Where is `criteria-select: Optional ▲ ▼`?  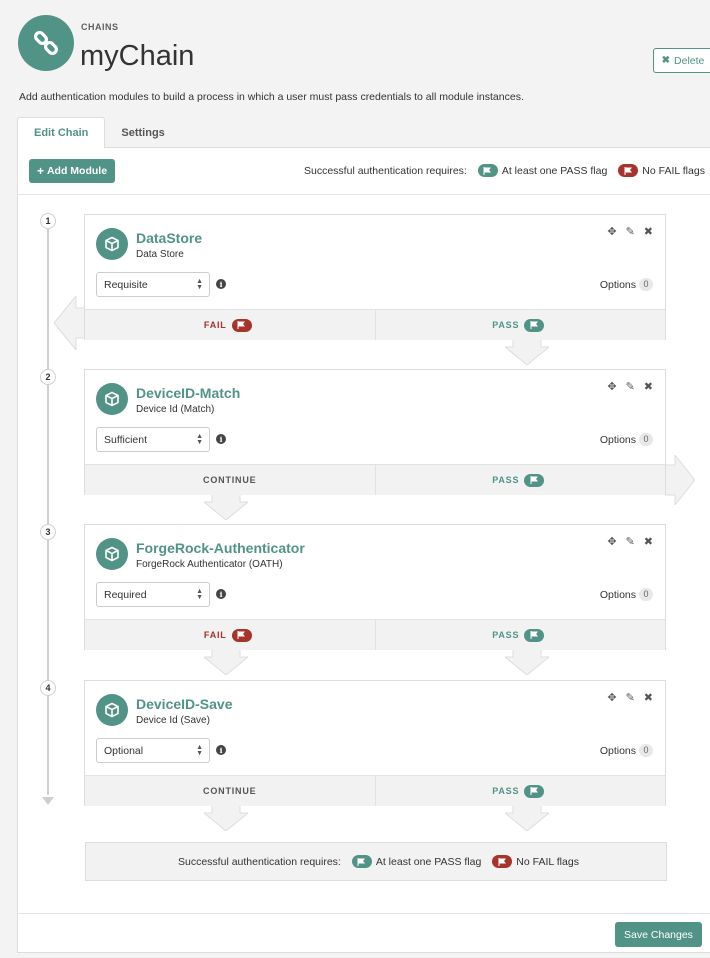
criteria-select: Optional ▲ ▼ is located at coordinates (153, 750).